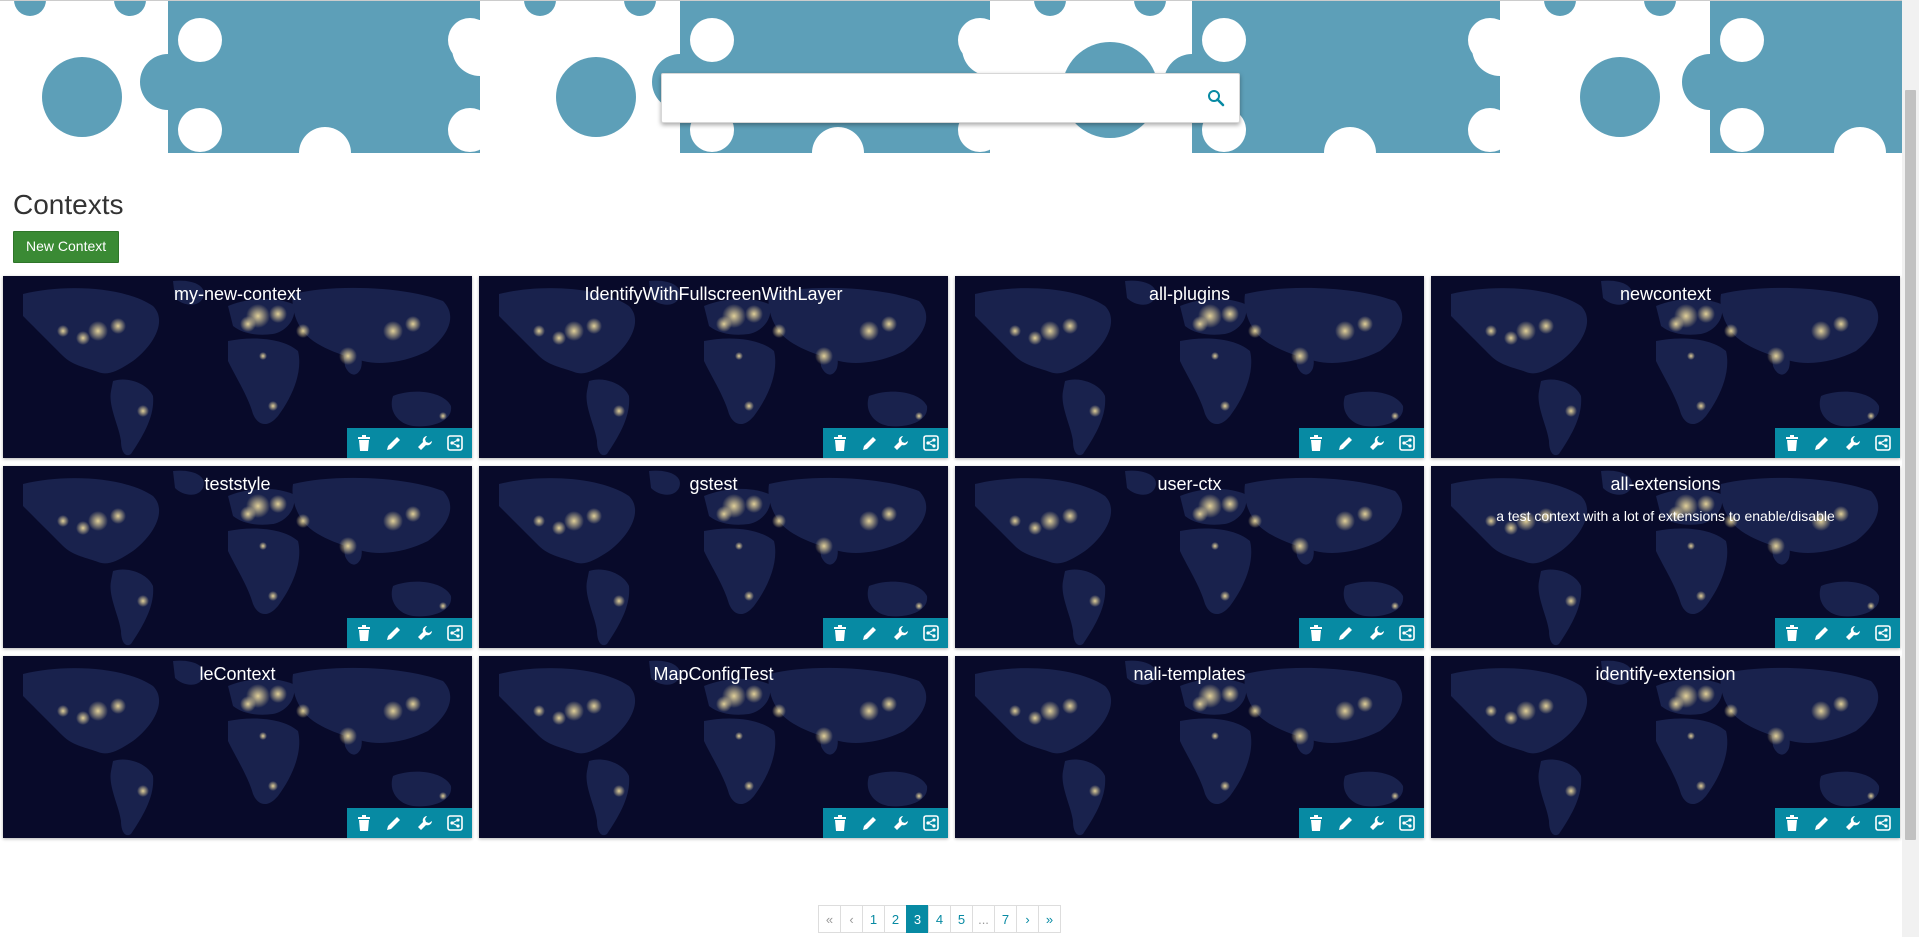 The height and width of the screenshot is (937, 1919). I want to click on first-page-button: «, so click(829, 919).